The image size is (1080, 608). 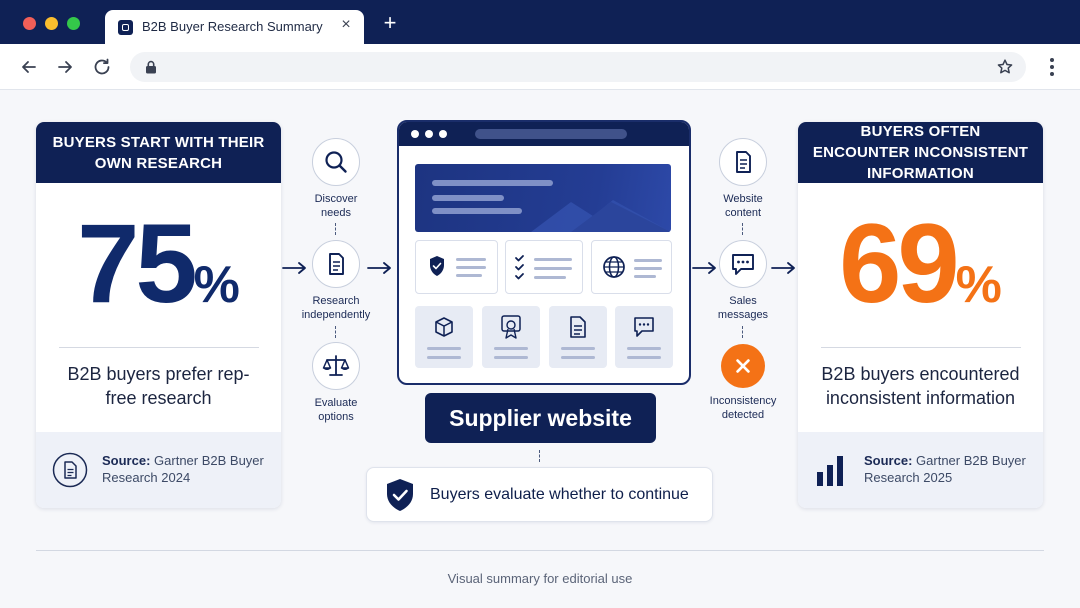 What do you see at coordinates (511, 327) in the screenshot?
I see `certificate-icon` at bounding box center [511, 327].